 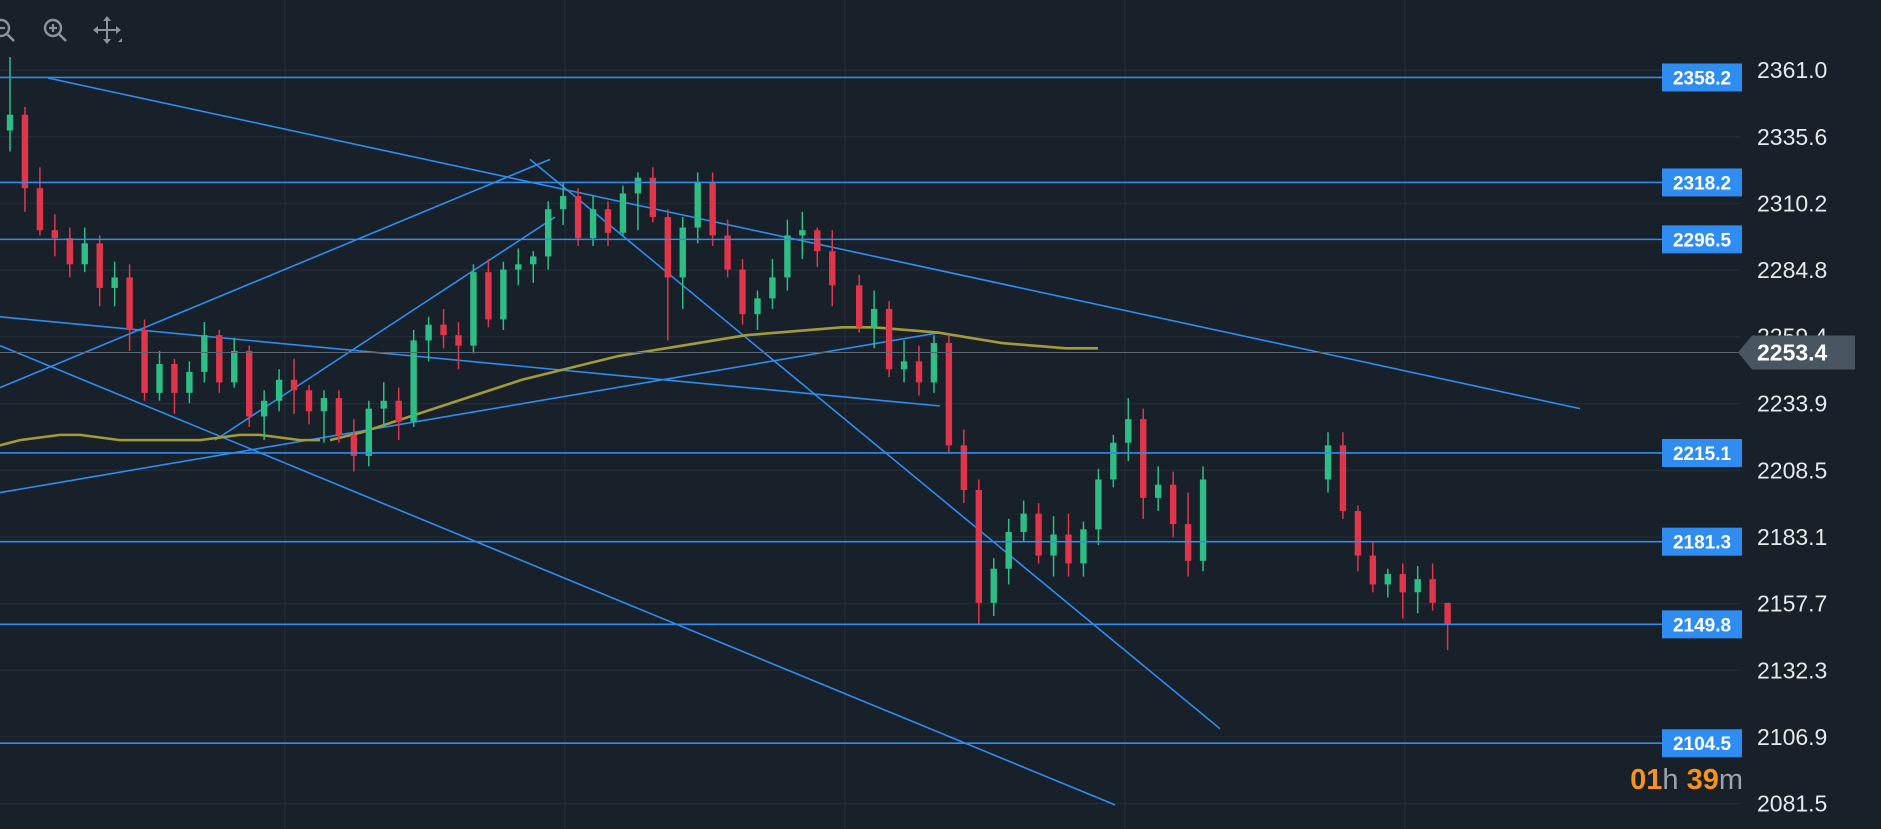 I want to click on move-crosshair-icon, so click(x=107, y=30).